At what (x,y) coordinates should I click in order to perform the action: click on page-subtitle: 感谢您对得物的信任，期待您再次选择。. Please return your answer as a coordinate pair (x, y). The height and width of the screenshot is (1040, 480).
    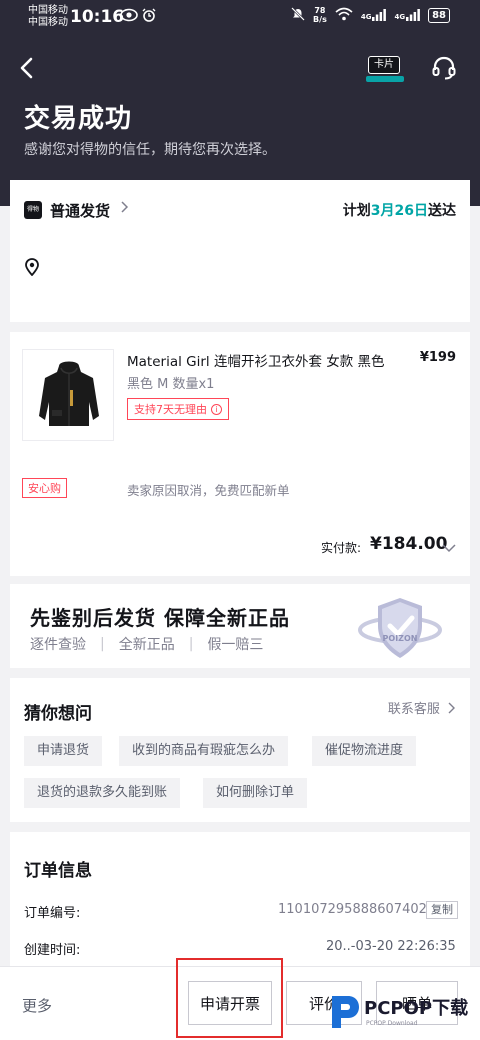
    Looking at the image, I should click on (150, 150).